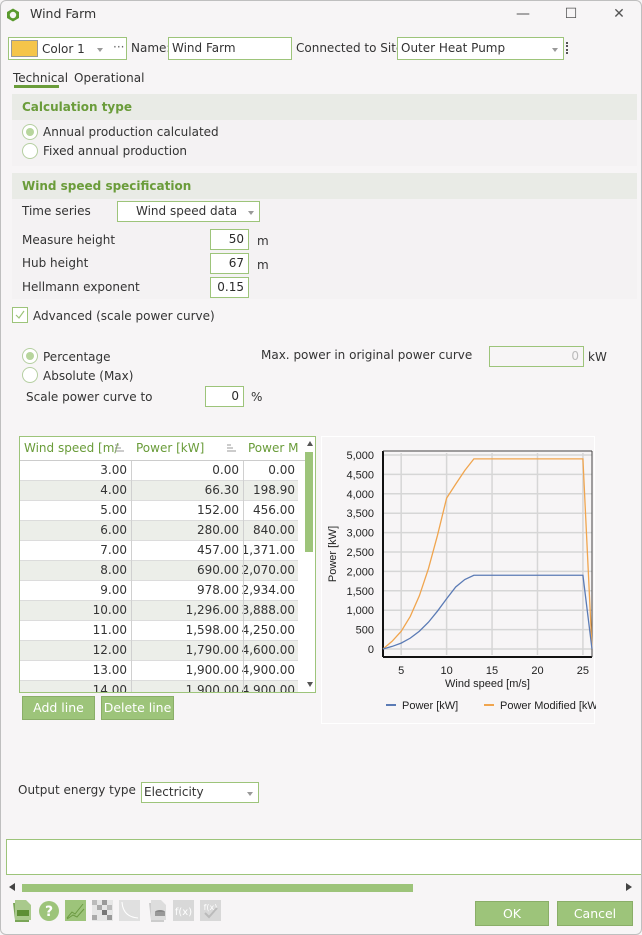  Describe the element at coordinates (102, 910) in the screenshot. I see `pattern-icon` at that location.